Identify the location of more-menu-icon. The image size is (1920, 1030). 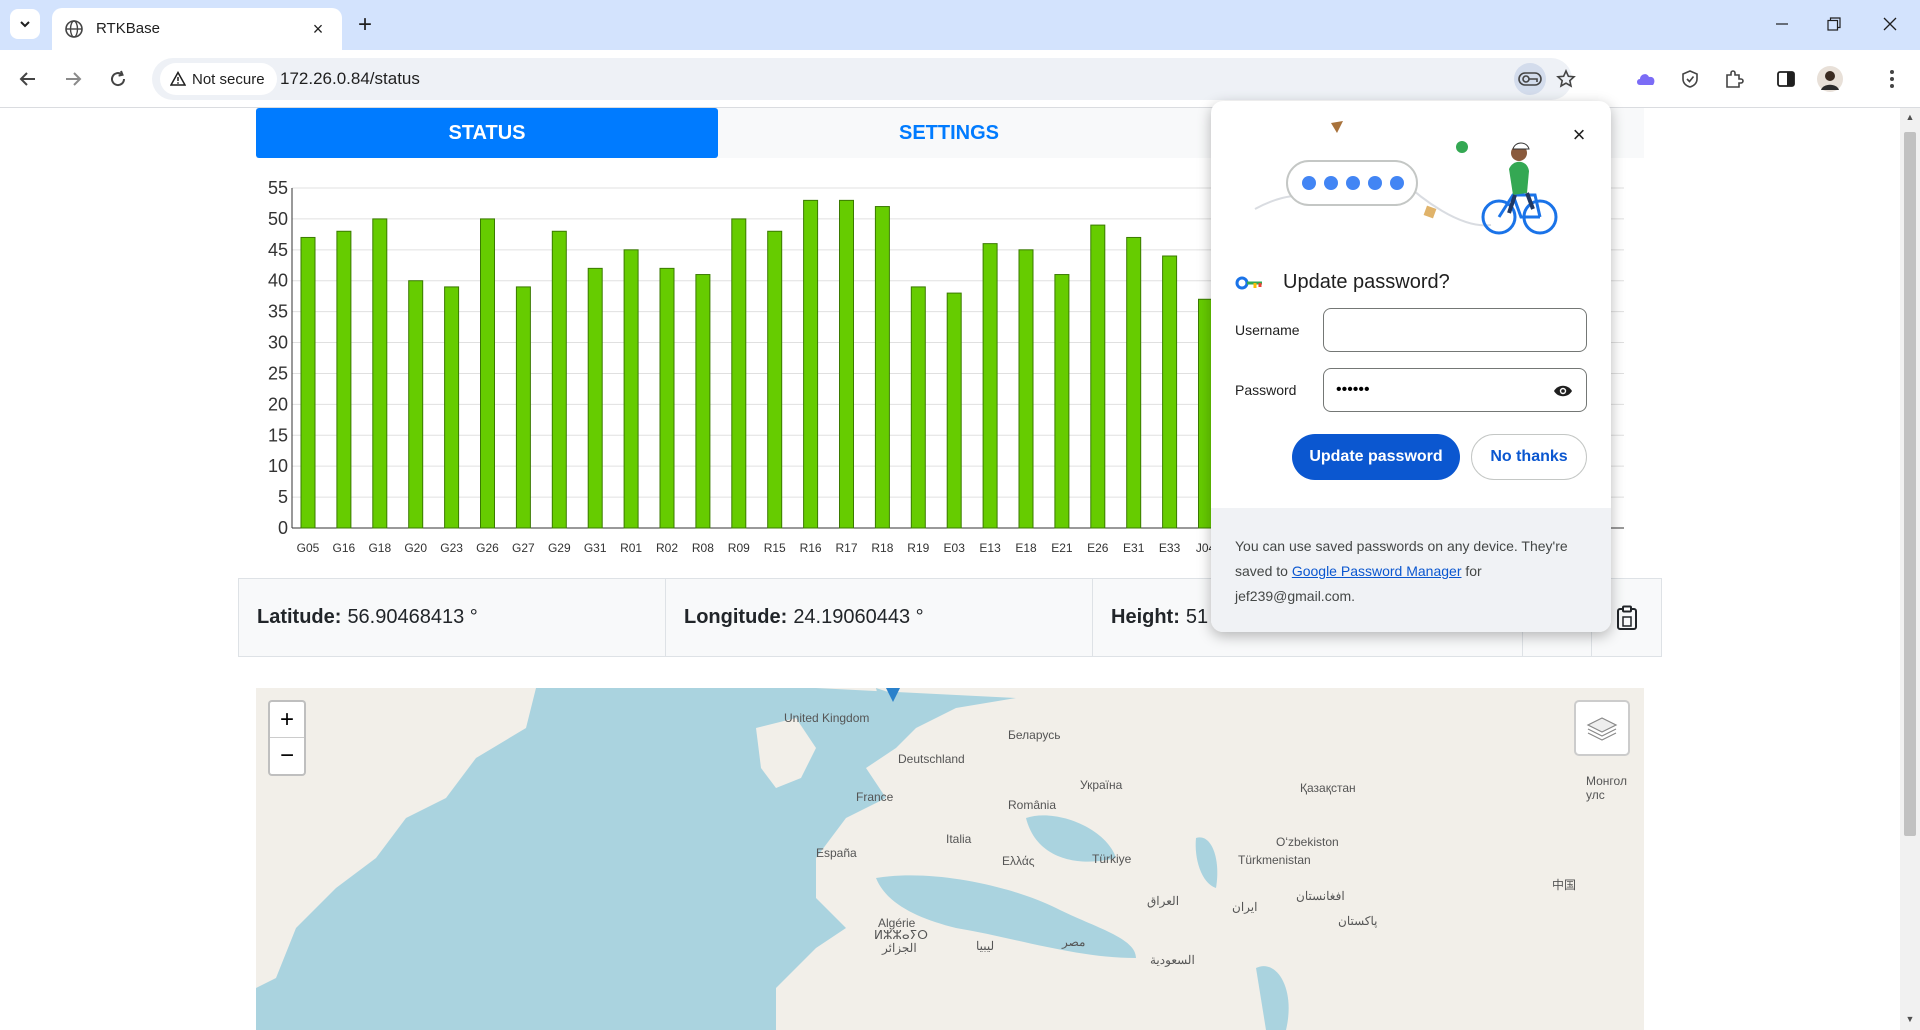
(1892, 79).